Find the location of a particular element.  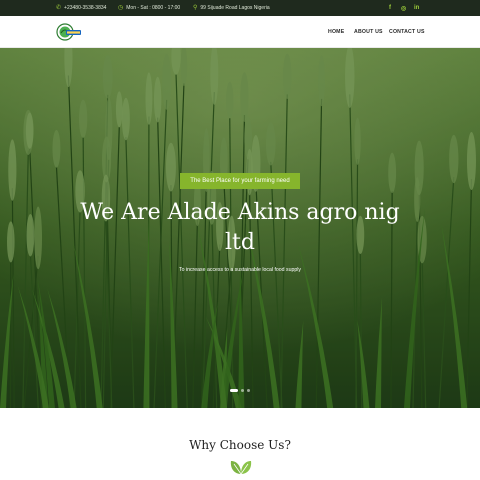

hero-title-line-2: ltd is located at coordinates (240, 242).